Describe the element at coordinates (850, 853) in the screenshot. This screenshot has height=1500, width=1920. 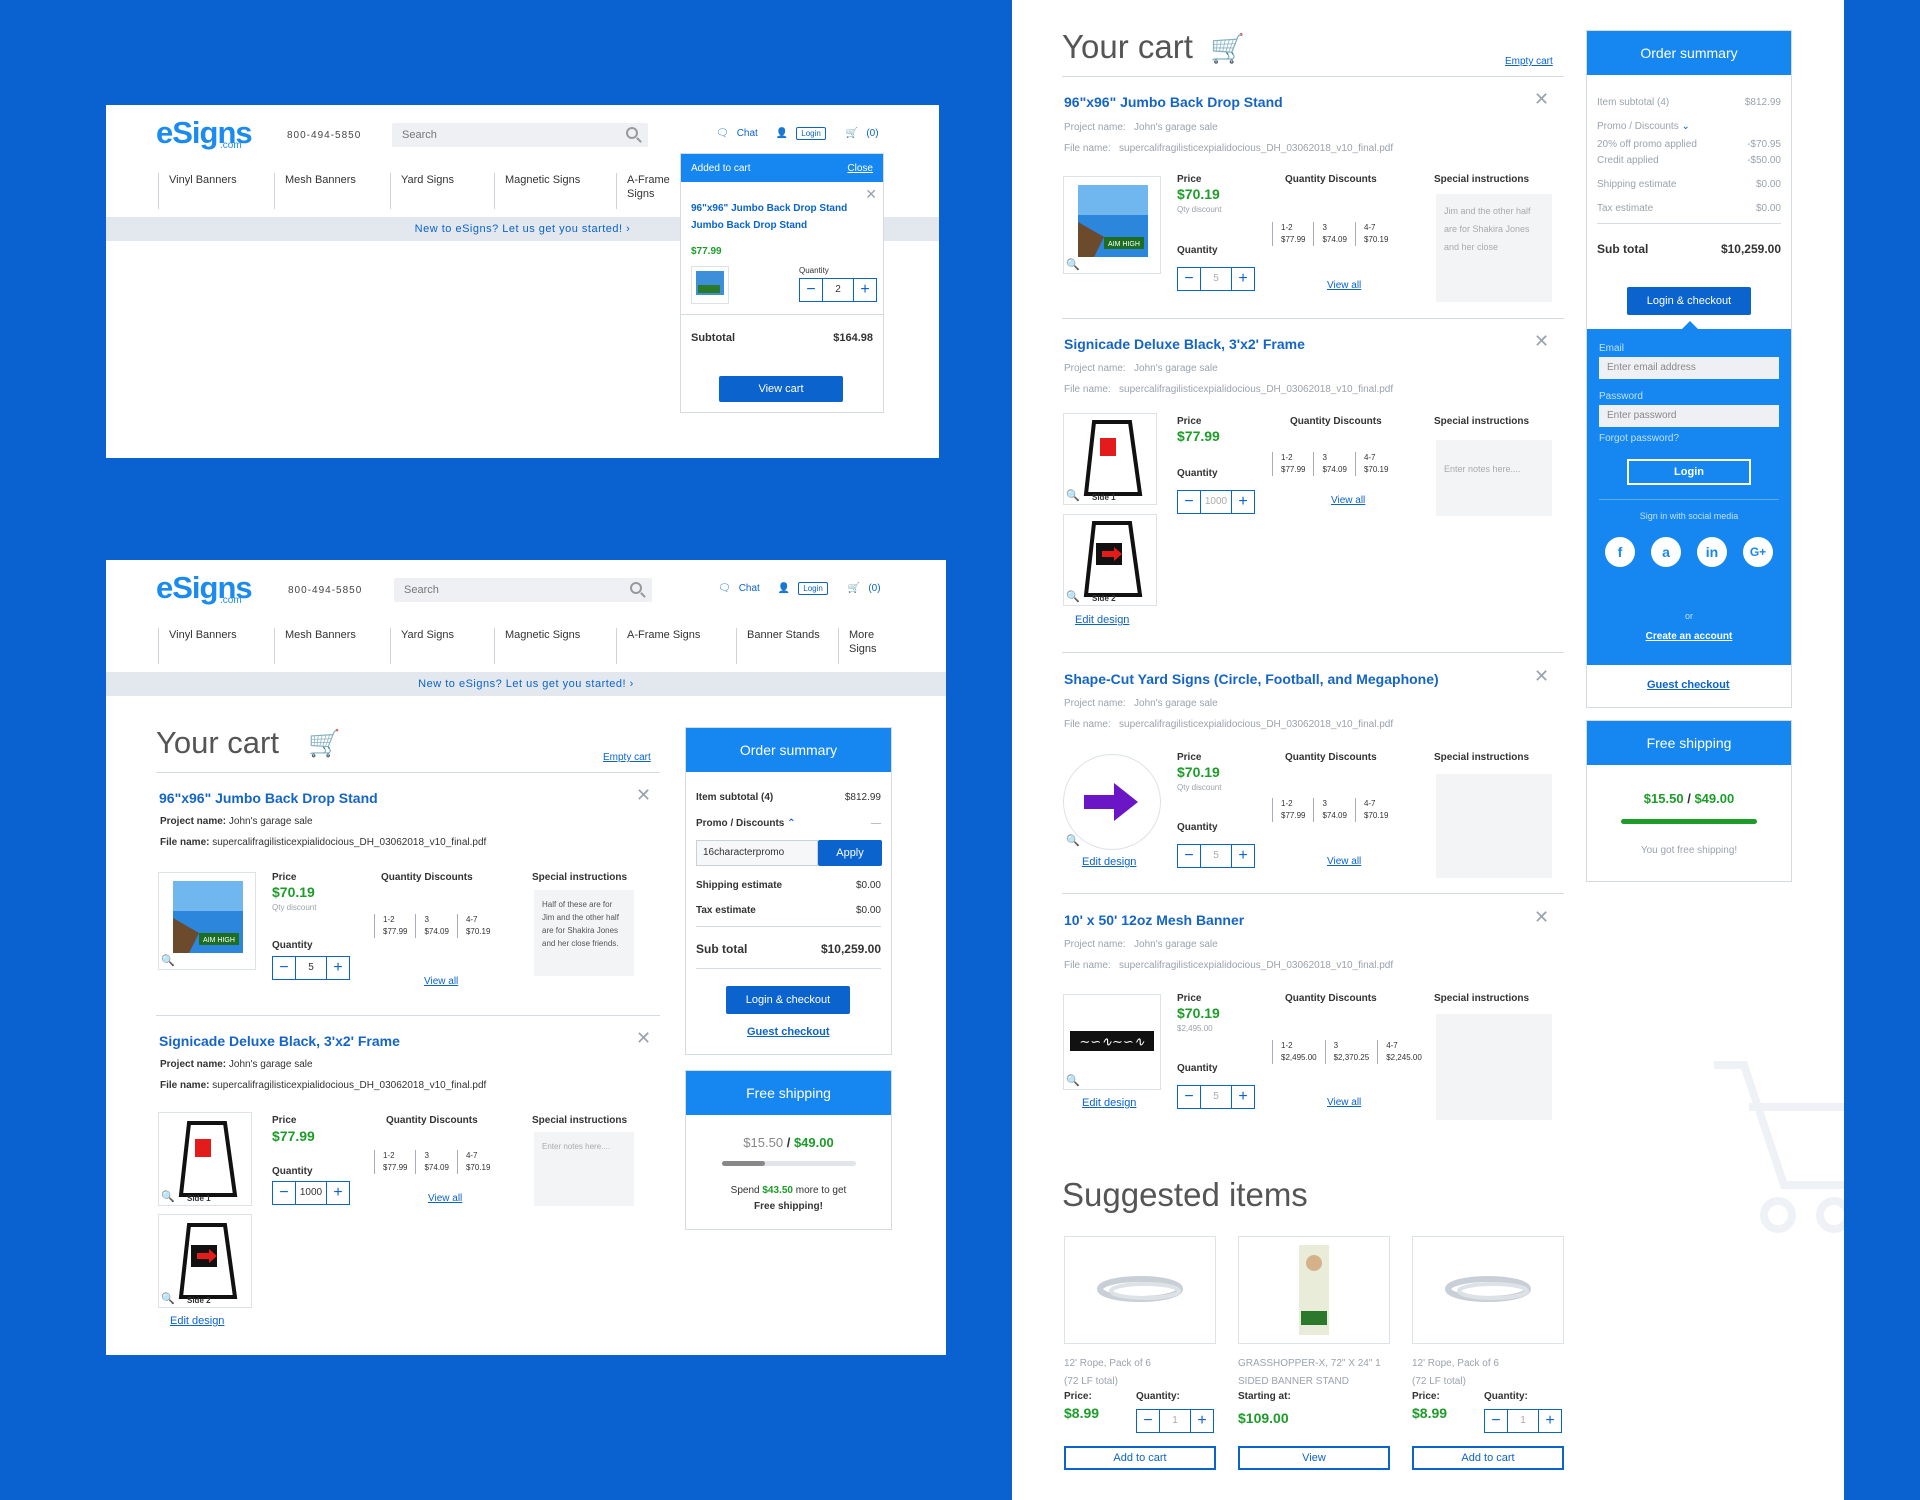
I see `apply-button: Apply` at that location.